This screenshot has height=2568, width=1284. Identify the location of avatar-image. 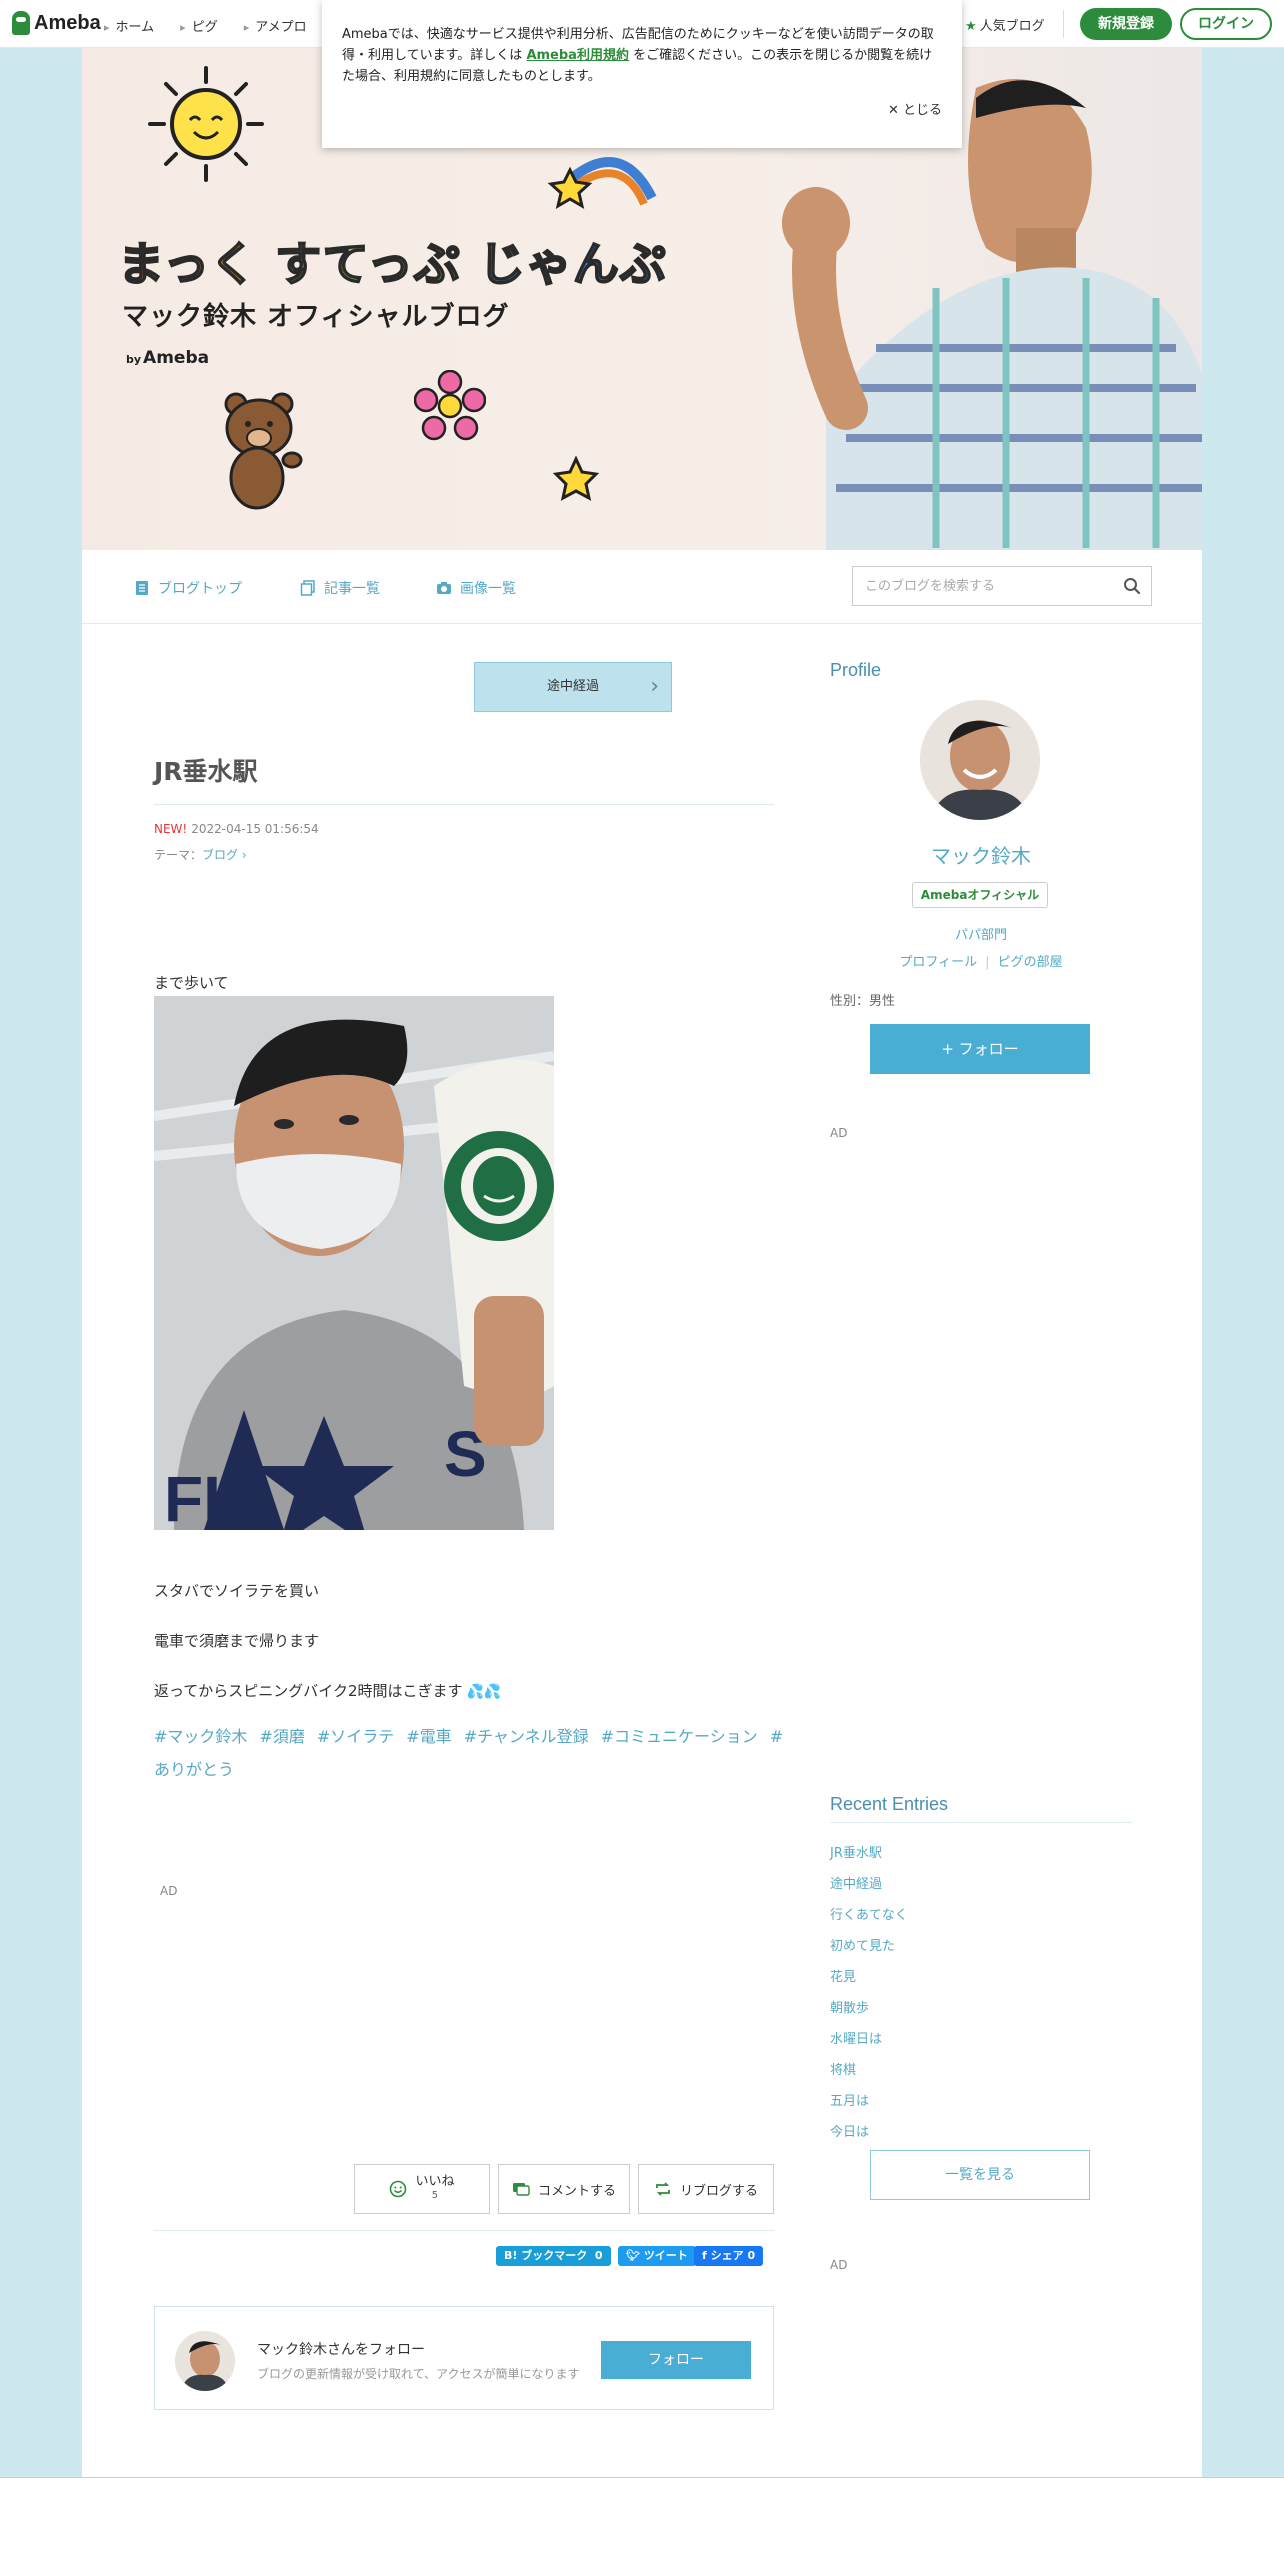
(205, 2361).